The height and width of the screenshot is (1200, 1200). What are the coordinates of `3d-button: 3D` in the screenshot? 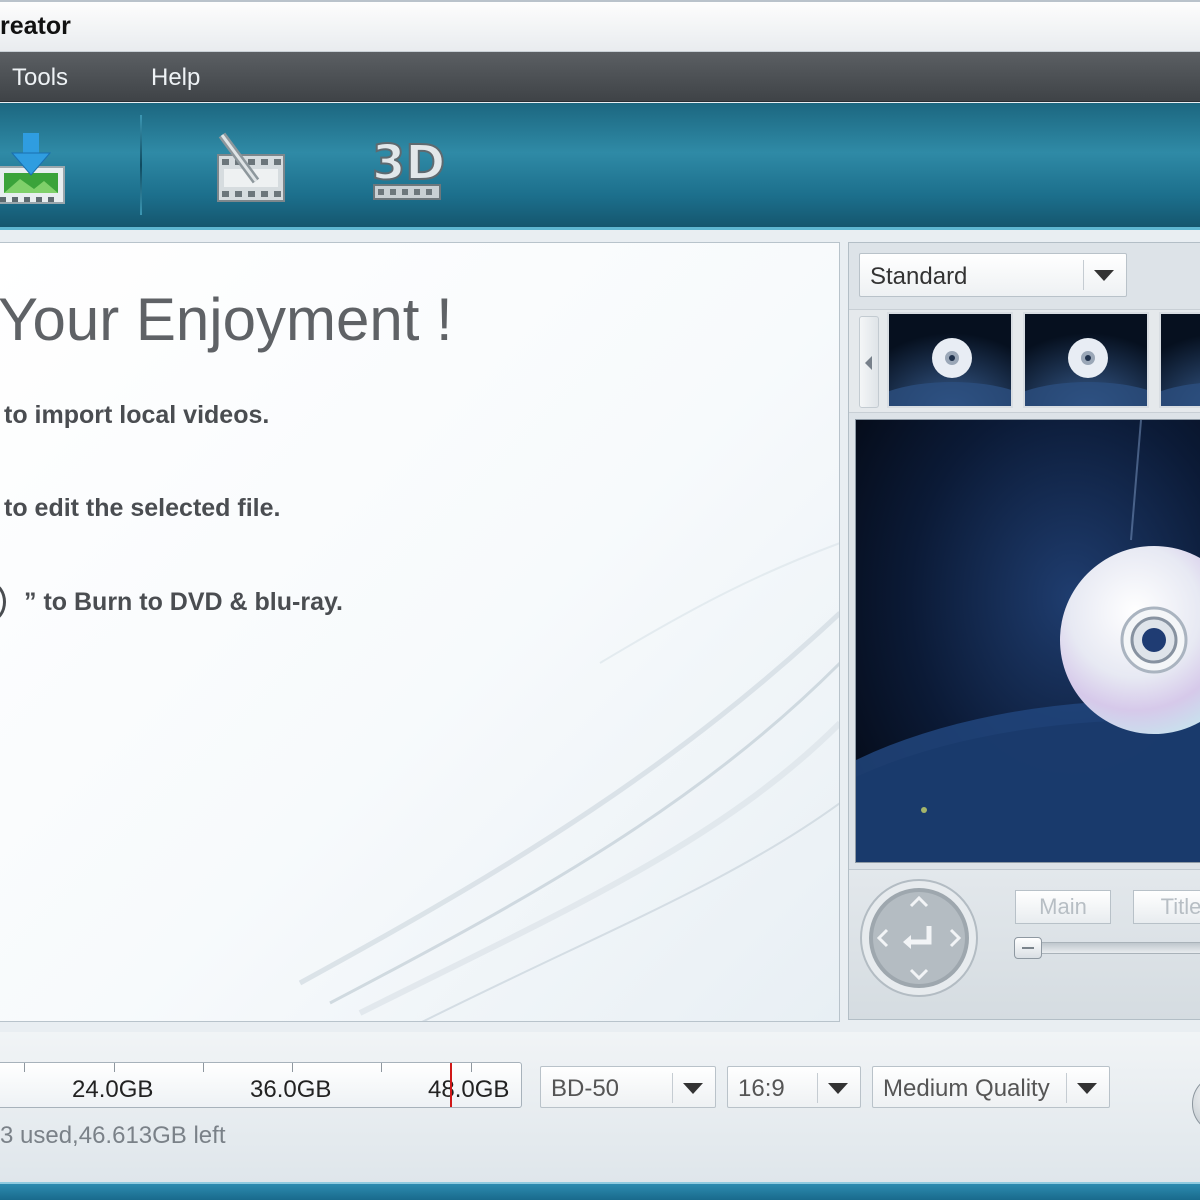 It's located at (411, 170).